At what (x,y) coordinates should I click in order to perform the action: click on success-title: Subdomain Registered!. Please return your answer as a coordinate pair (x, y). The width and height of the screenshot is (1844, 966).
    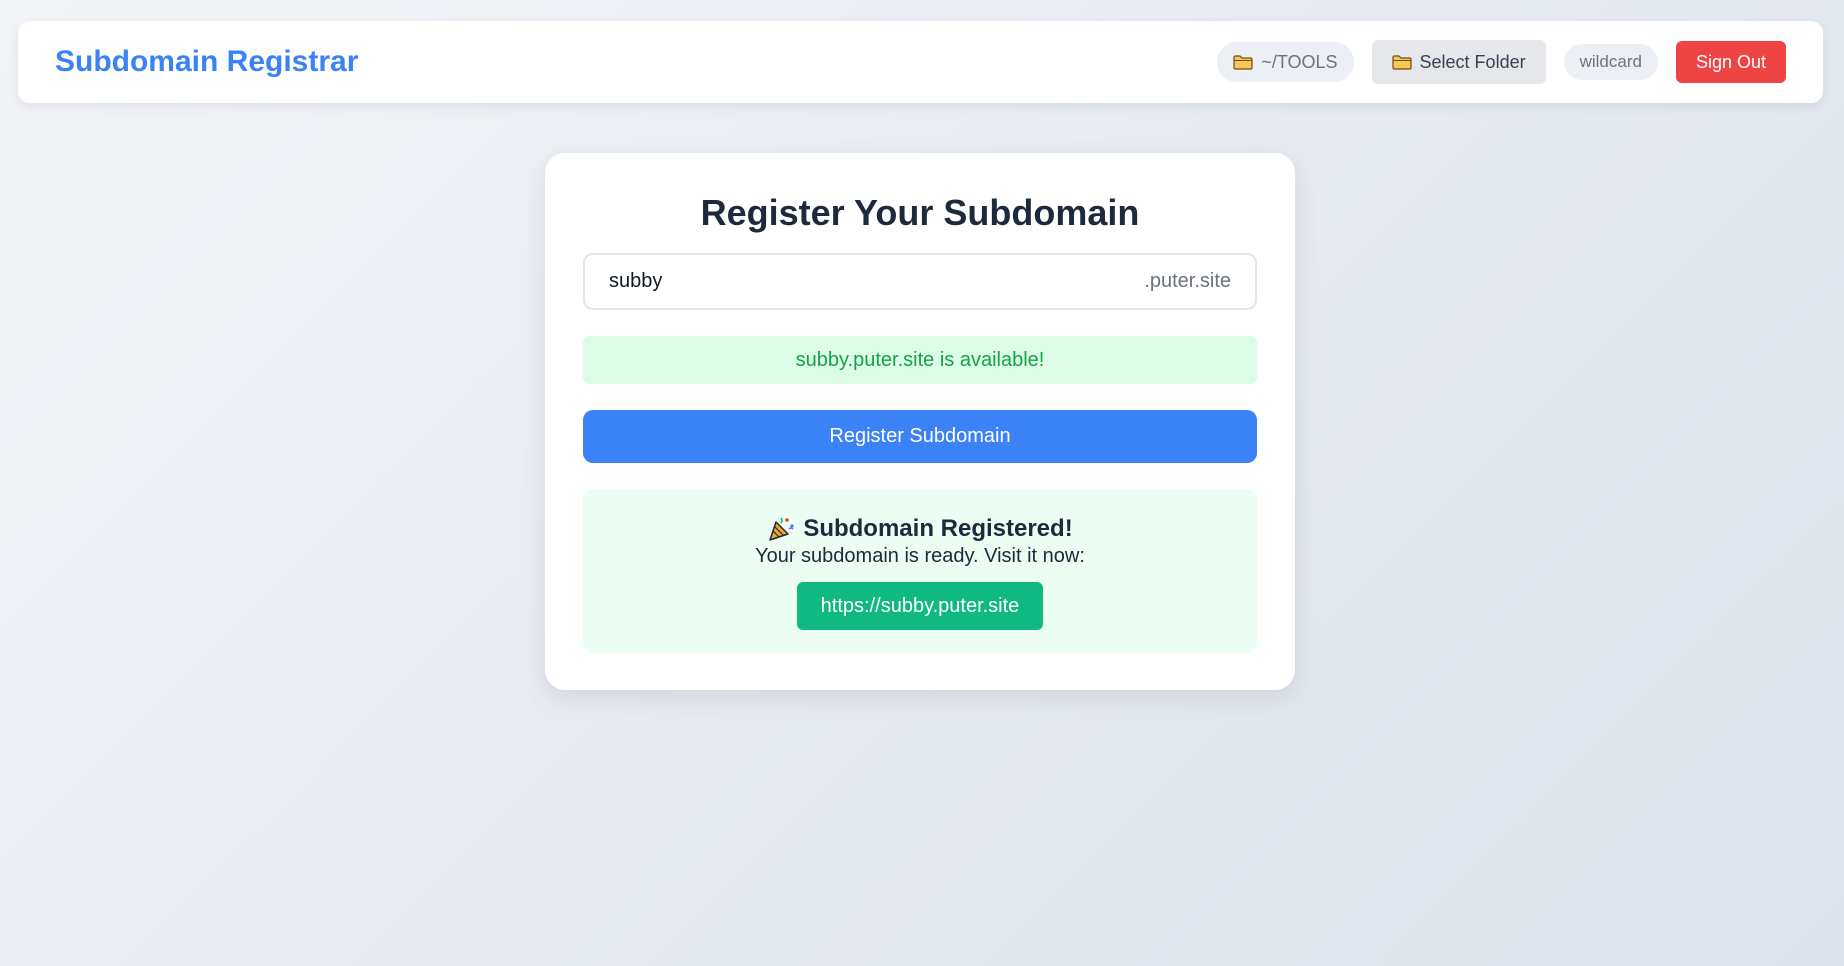
    Looking at the image, I should click on (938, 528).